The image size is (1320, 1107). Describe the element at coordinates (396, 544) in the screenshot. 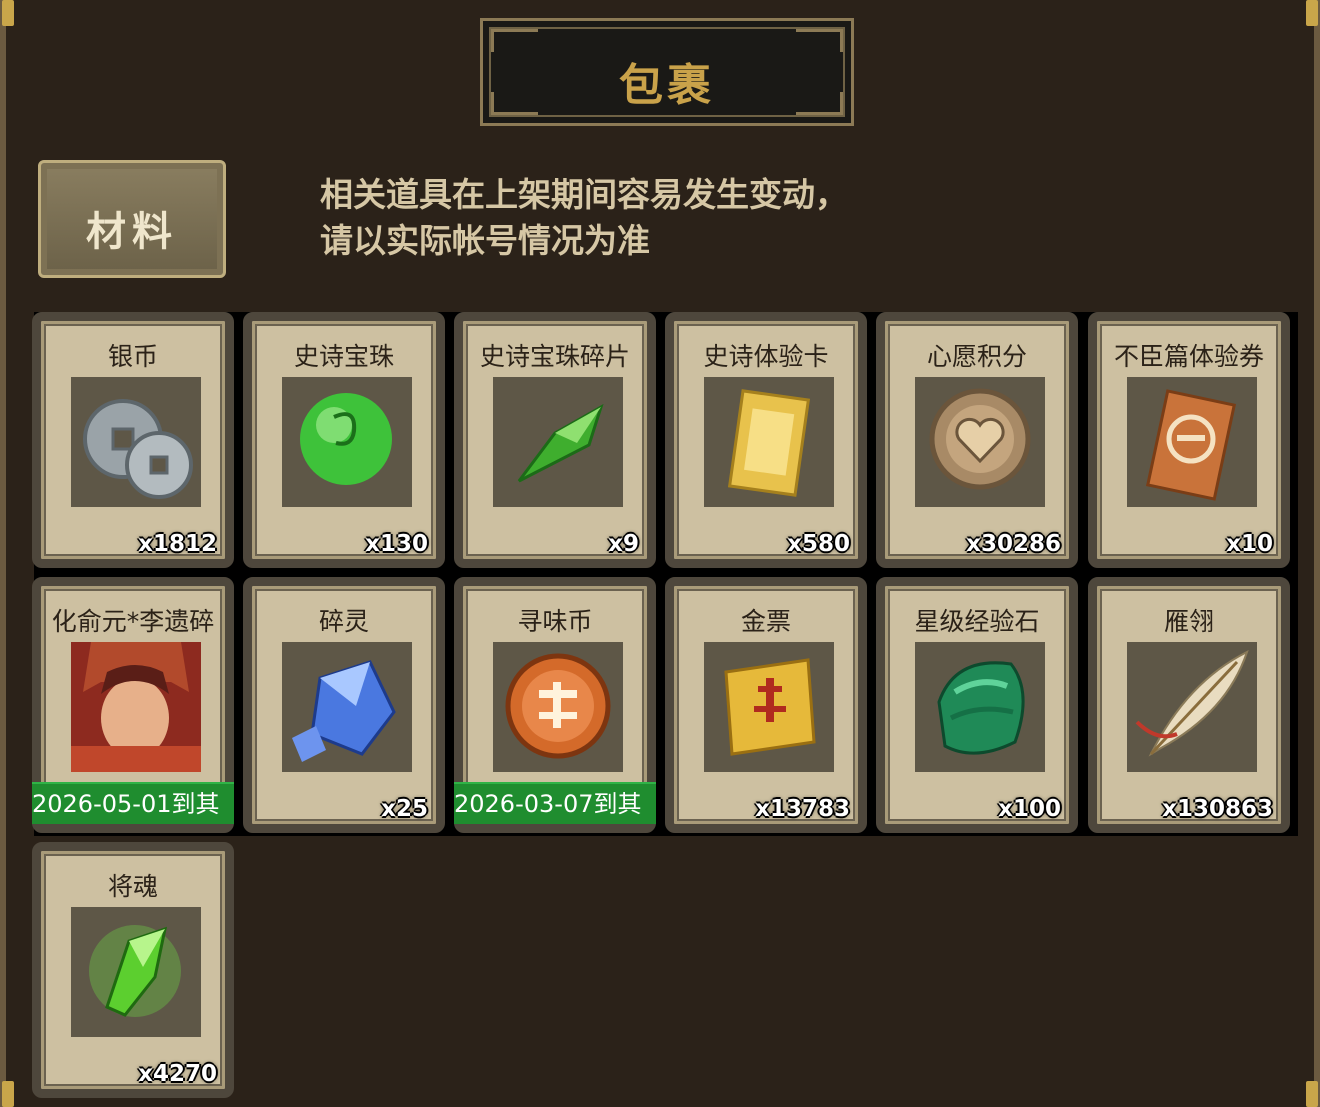

I see `item-quantity: x130` at that location.